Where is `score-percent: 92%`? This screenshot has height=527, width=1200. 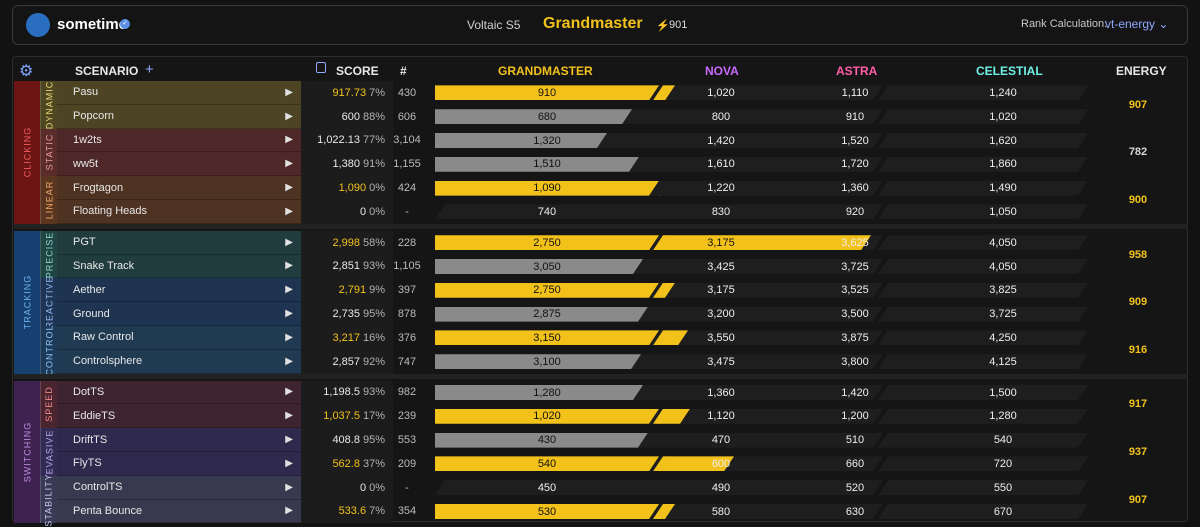
score-percent: 92% is located at coordinates (373, 361).